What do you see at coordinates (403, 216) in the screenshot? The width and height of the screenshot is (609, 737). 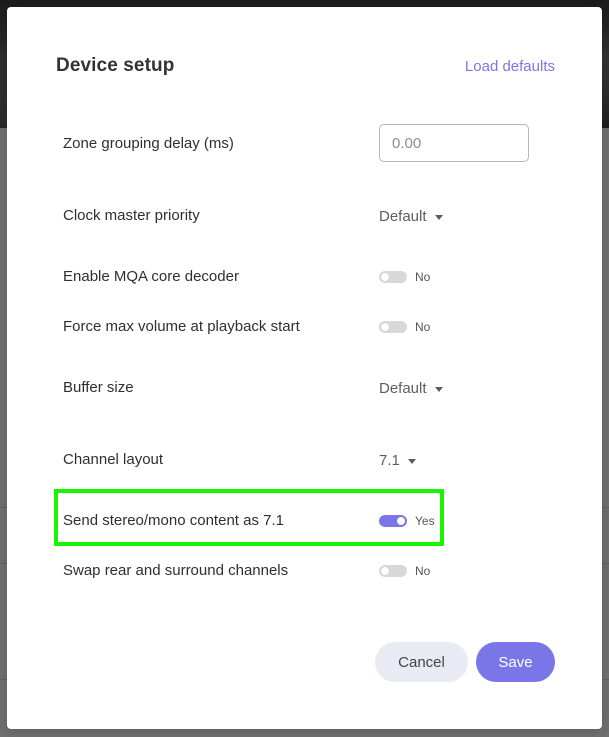 I see `clock-master-priority-value: Default` at bounding box center [403, 216].